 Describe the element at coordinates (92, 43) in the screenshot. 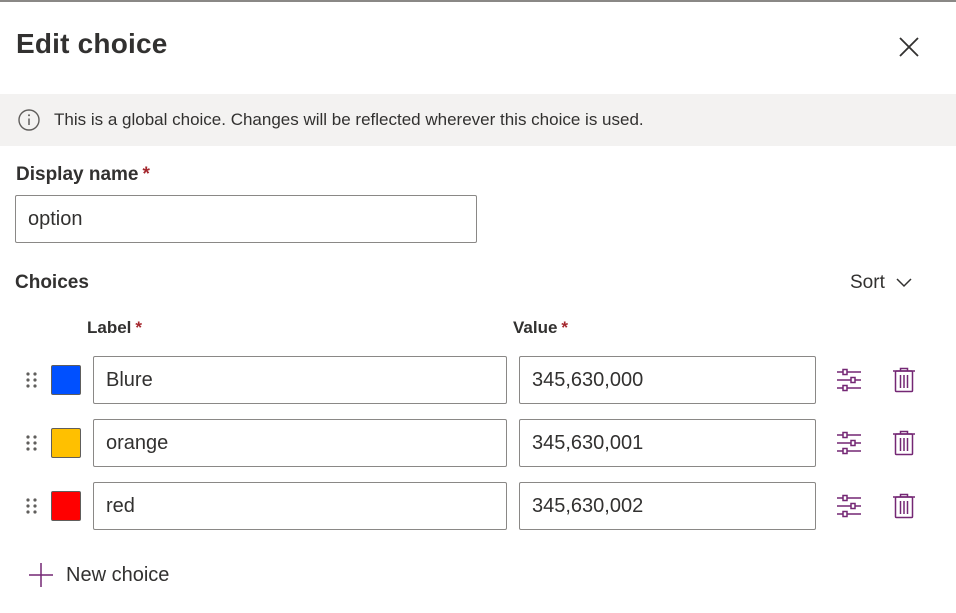

I see `panel-title: Edit choice` at that location.